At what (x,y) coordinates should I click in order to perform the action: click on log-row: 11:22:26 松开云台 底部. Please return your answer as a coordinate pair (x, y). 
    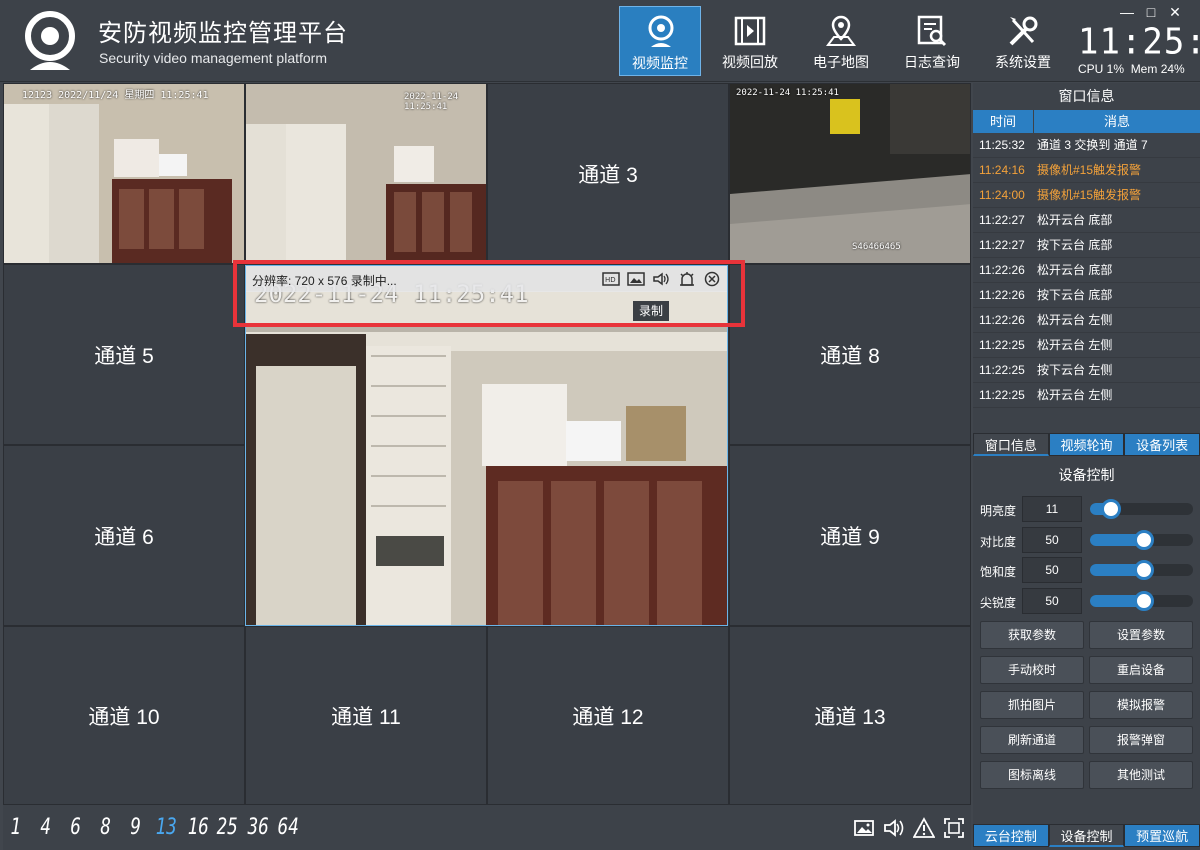
    Looking at the image, I should click on (1086, 270).